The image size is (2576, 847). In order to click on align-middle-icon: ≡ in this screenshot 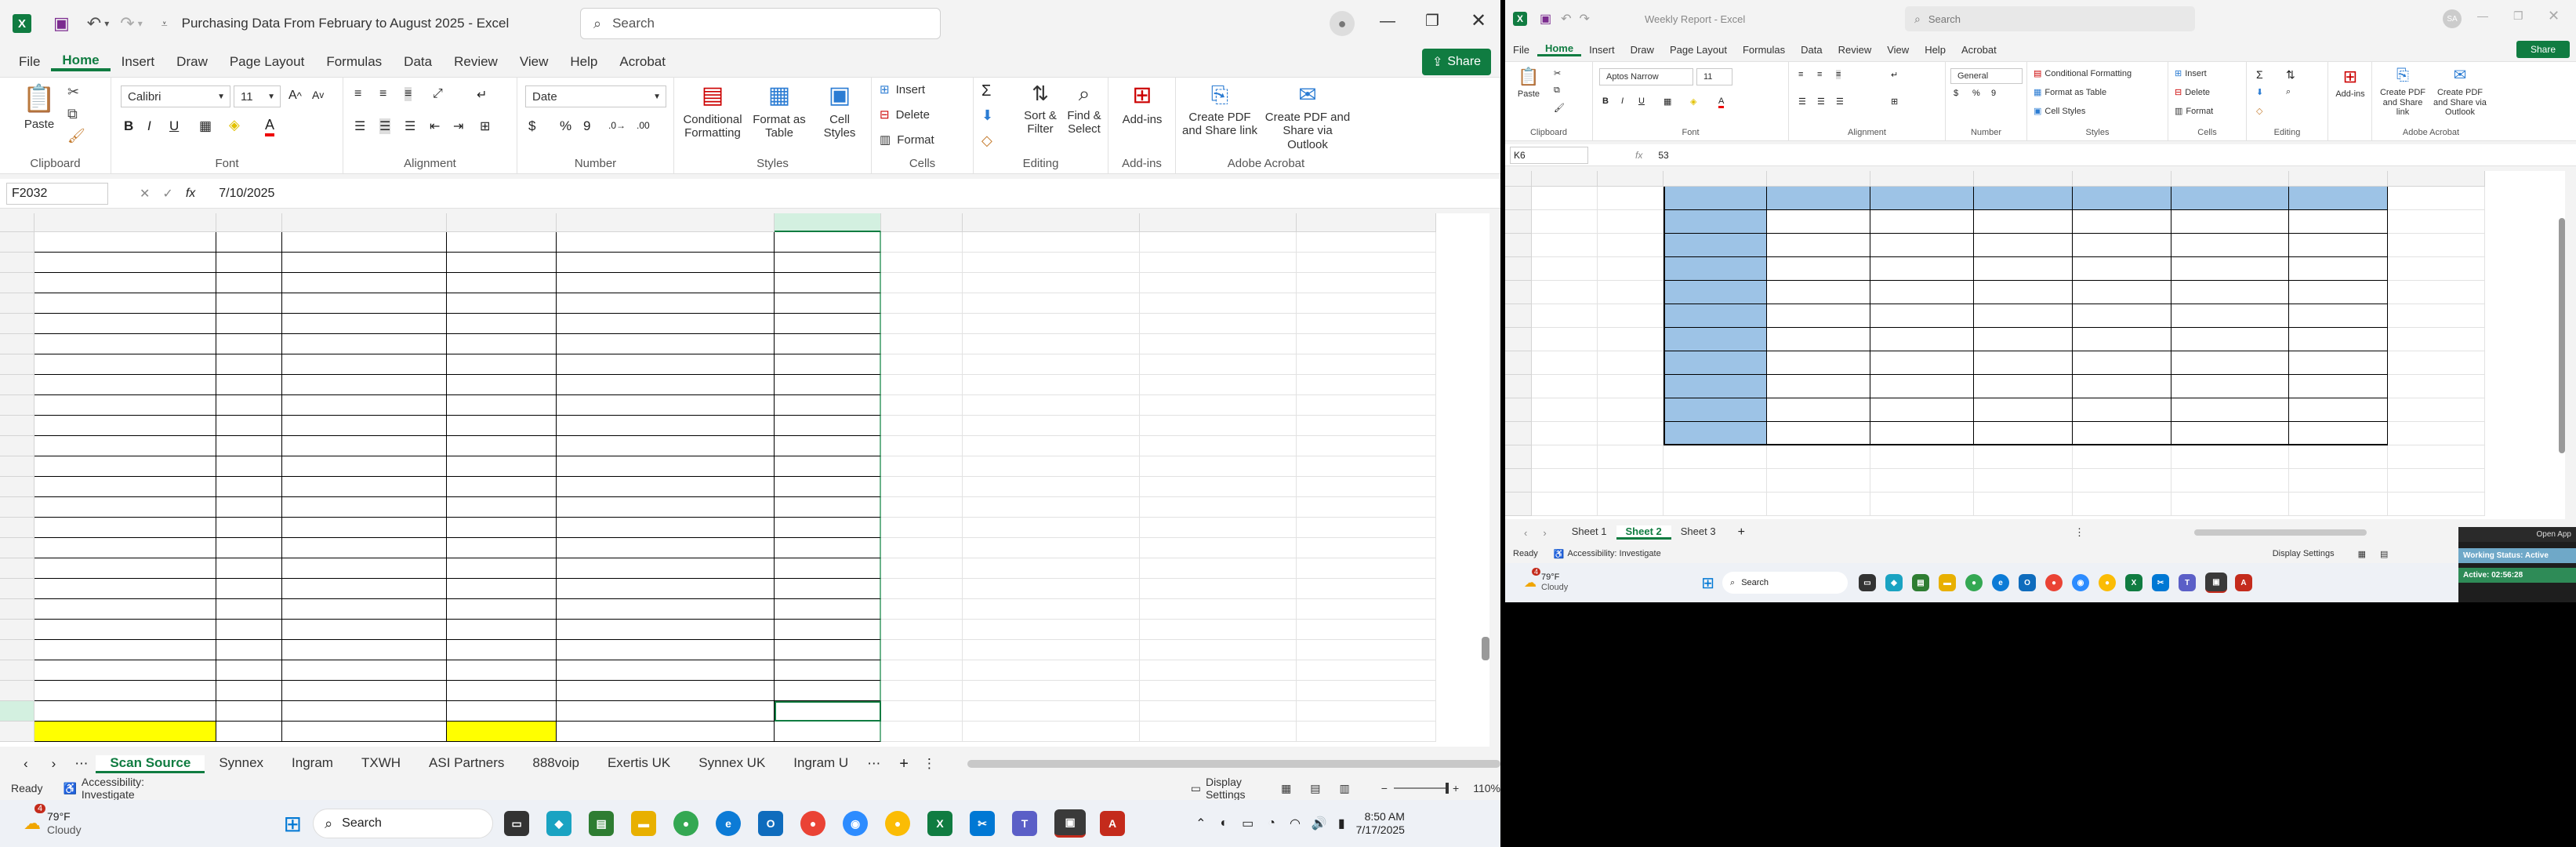, I will do `click(383, 94)`.